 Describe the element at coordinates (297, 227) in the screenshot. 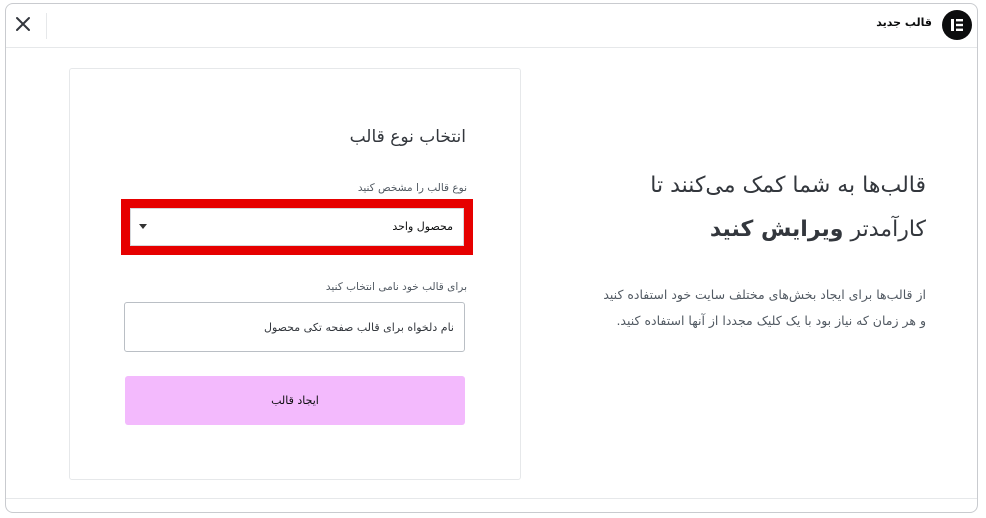

I see `template-type-select: محصول واحد` at that location.